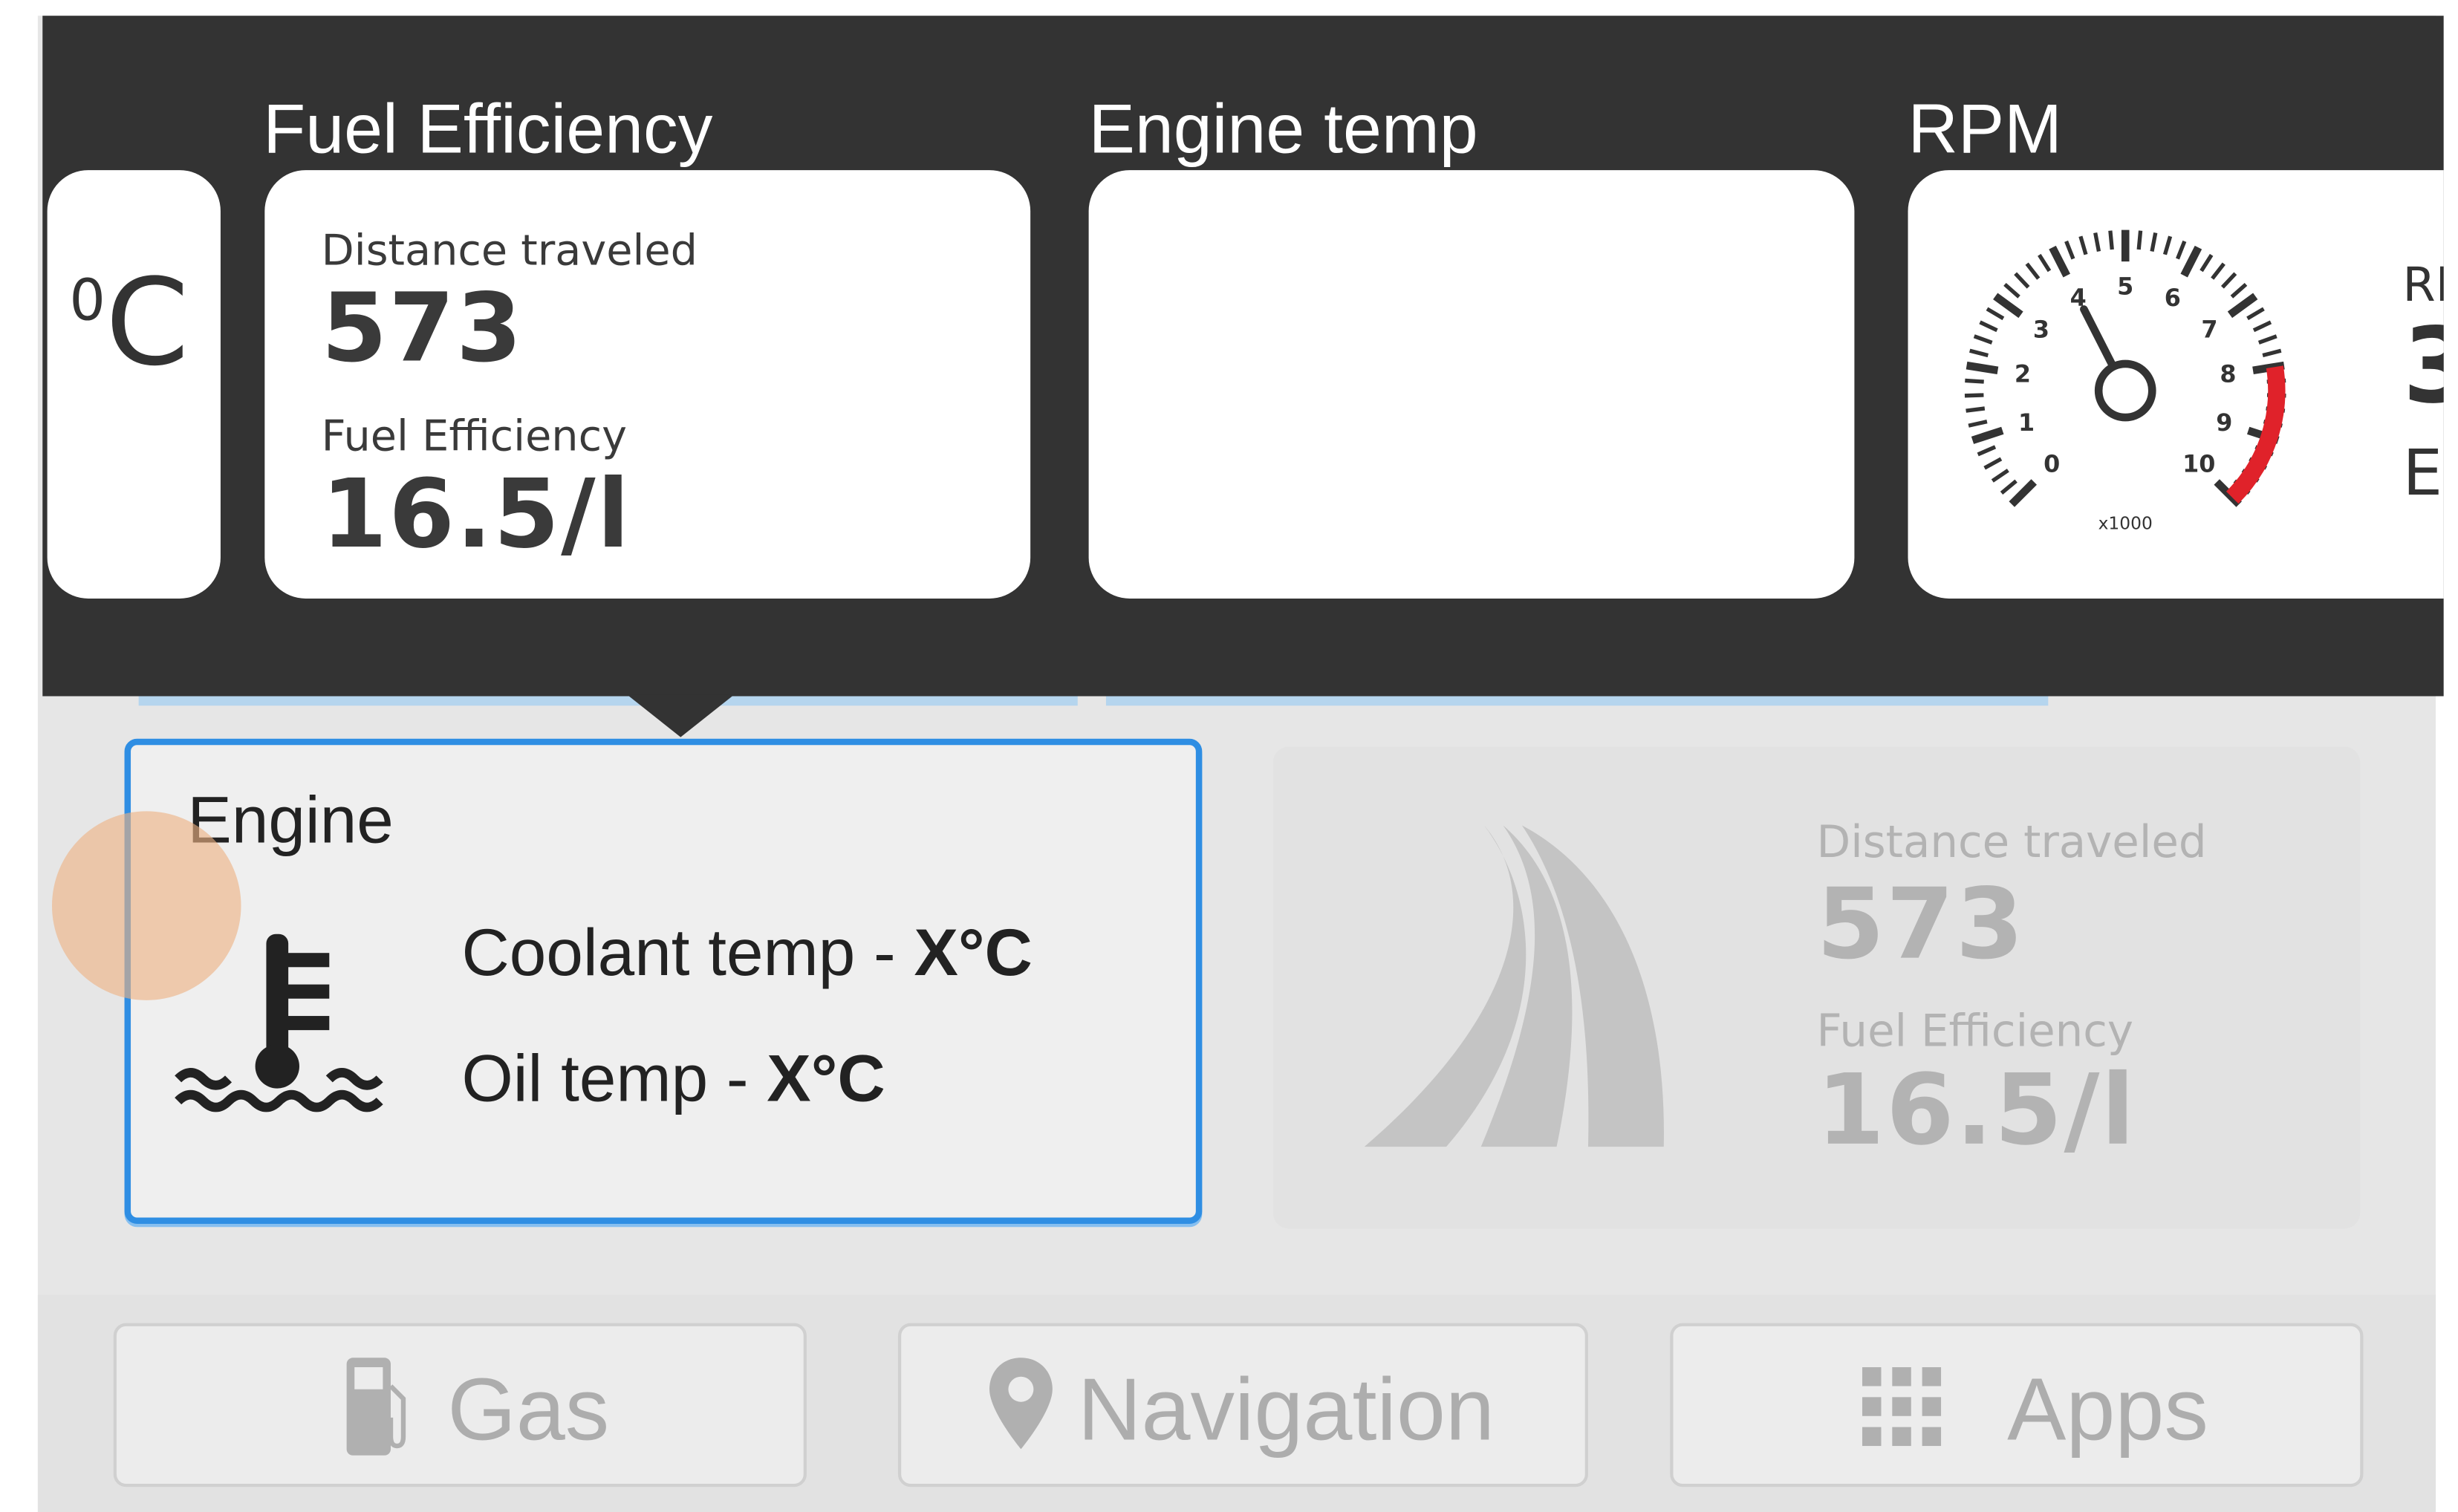 The image size is (2458, 1512). Describe the element at coordinates (129, 322) in the screenshot. I see `partial-temperature-unit: 0C` at that location.